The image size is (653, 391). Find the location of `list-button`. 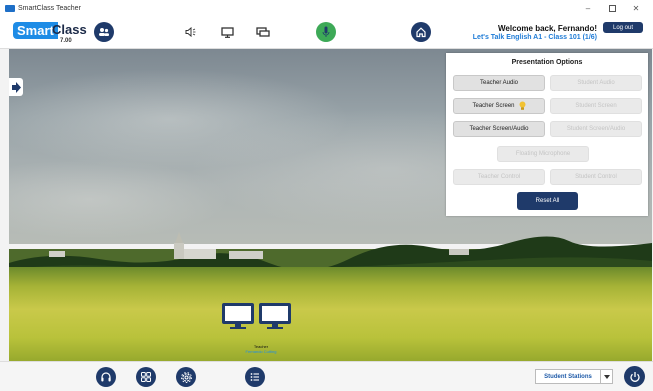

list-button is located at coordinates (255, 377).